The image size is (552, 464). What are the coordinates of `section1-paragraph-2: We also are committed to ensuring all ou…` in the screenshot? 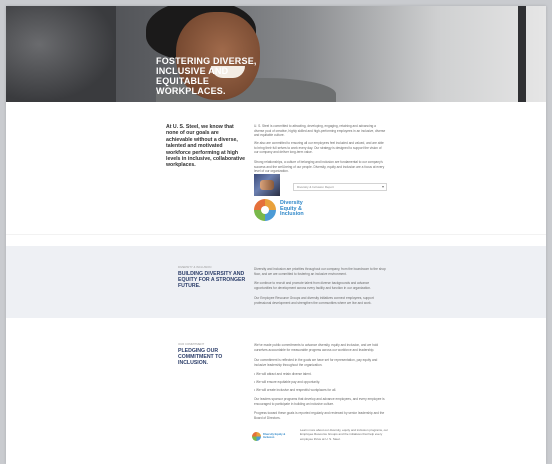 It's located at (319, 148).